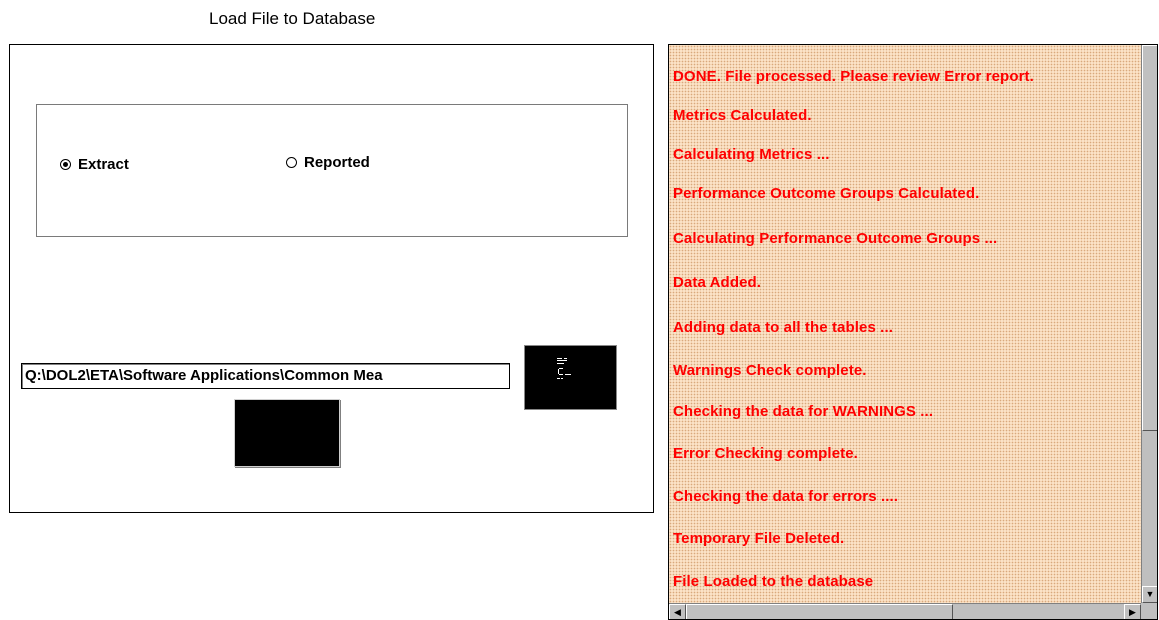 The width and height of the screenshot is (1159, 620). What do you see at coordinates (65, 164) in the screenshot?
I see `radio-extract-indicator` at bounding box center [65, 164].